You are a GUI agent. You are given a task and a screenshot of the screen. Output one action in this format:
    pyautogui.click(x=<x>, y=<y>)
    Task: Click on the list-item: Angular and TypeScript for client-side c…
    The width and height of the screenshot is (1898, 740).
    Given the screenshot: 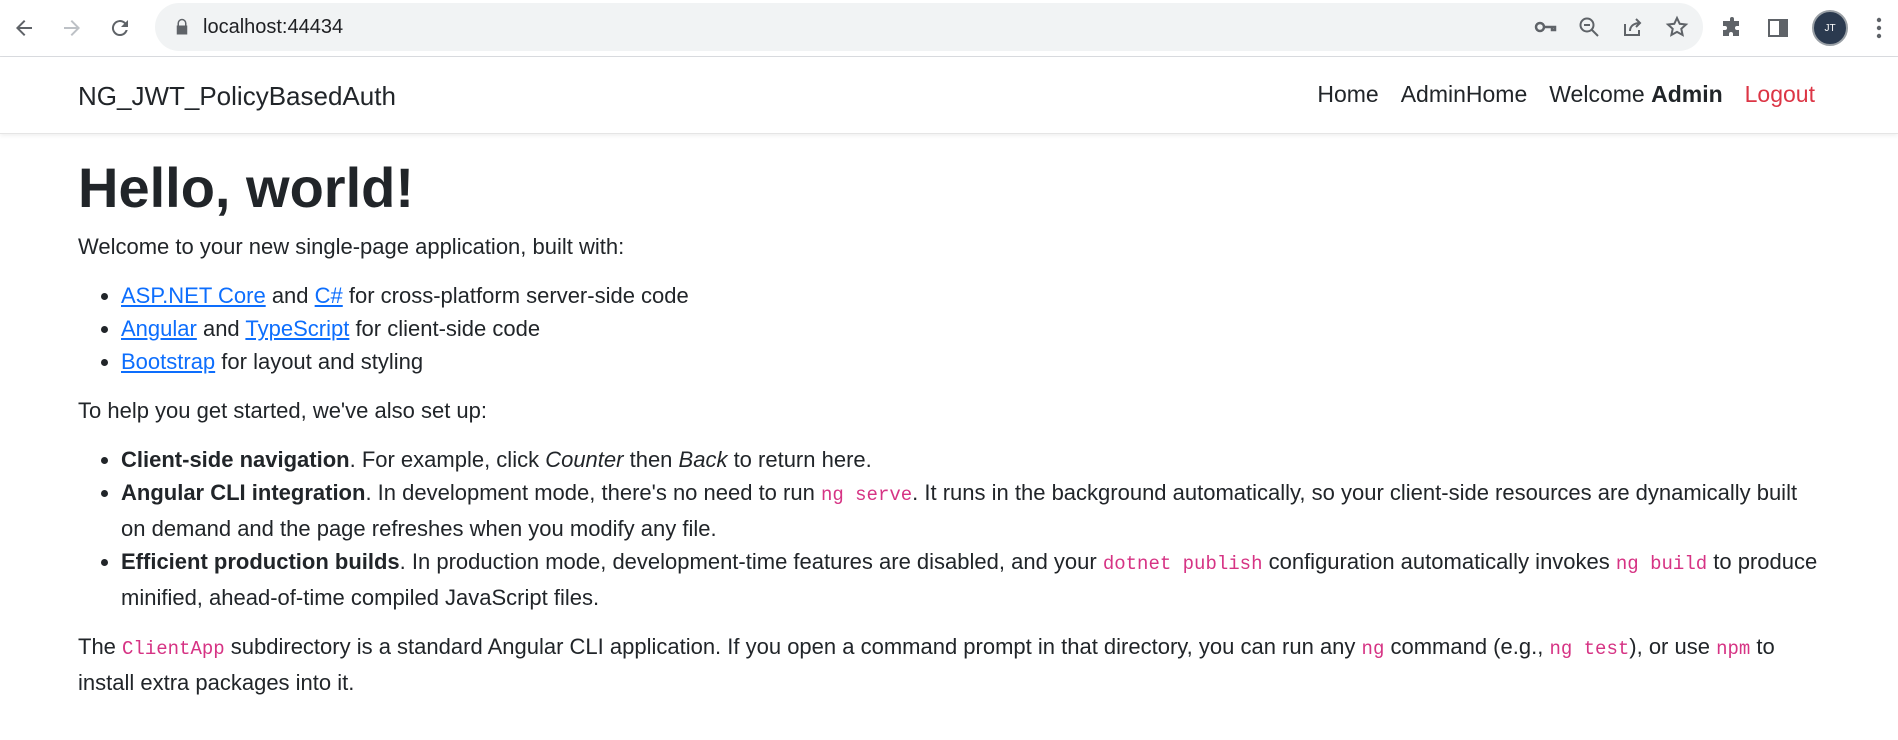 What is the action you would take?
    pyautogui.click(x=969, y=328)
    